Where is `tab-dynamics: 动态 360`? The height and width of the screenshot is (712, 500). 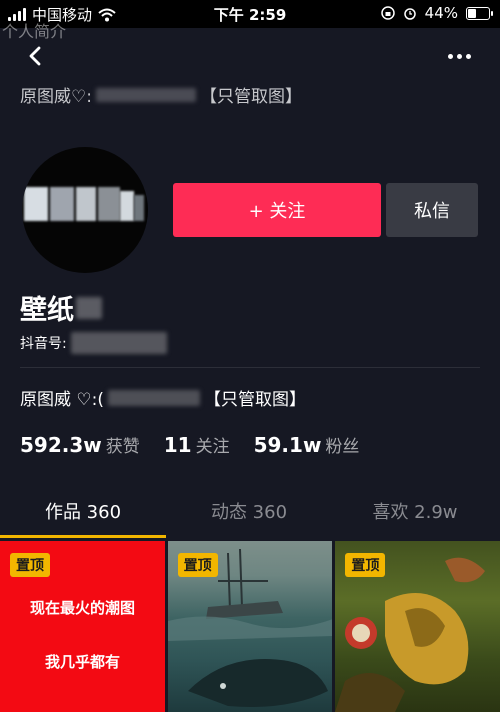 tab-dynamics: 动态 360 is located at coordinates (249, 520).